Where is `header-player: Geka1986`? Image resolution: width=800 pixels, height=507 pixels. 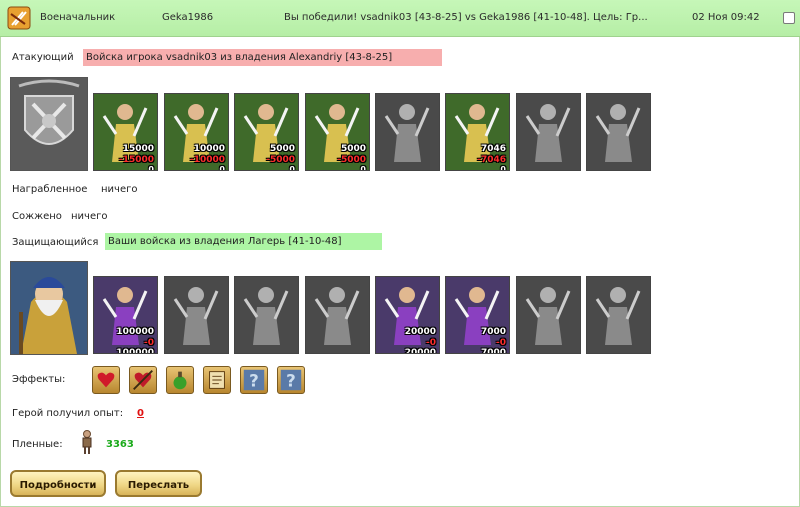
header-player: Geka1986 is located at coordinates (188, 17).